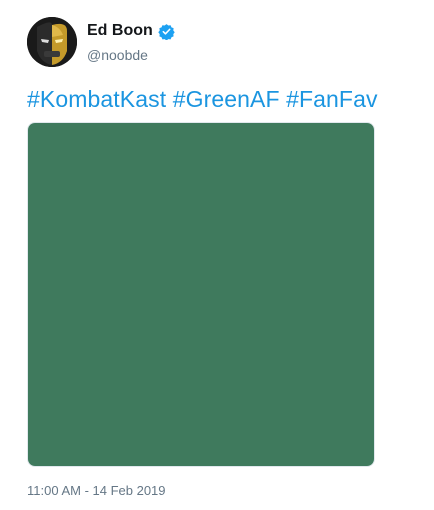  I want to click on name-row: Ed Boon, so click(131, 31).